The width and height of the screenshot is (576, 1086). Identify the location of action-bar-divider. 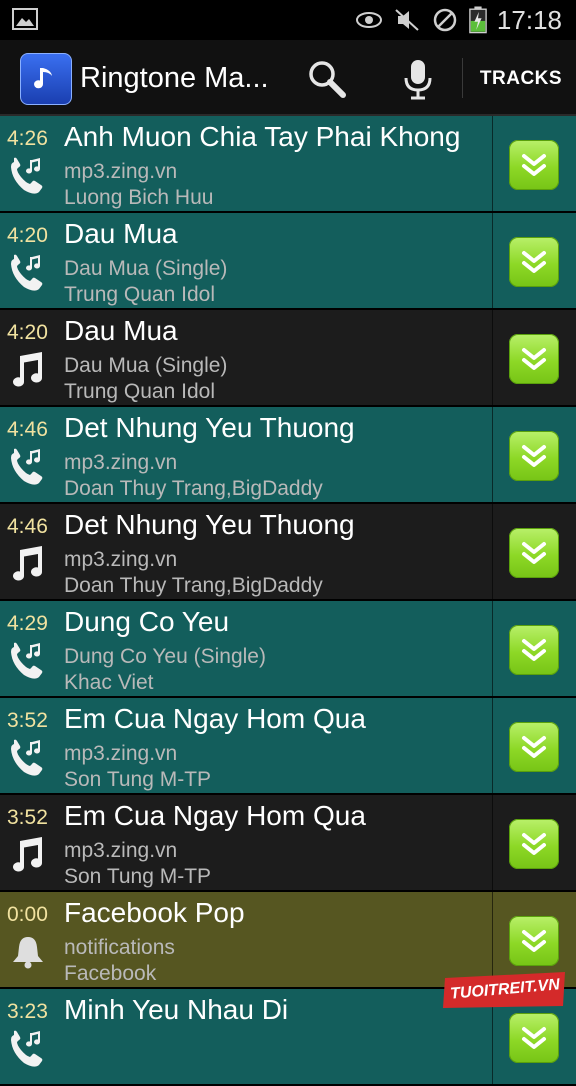
(462, 78).